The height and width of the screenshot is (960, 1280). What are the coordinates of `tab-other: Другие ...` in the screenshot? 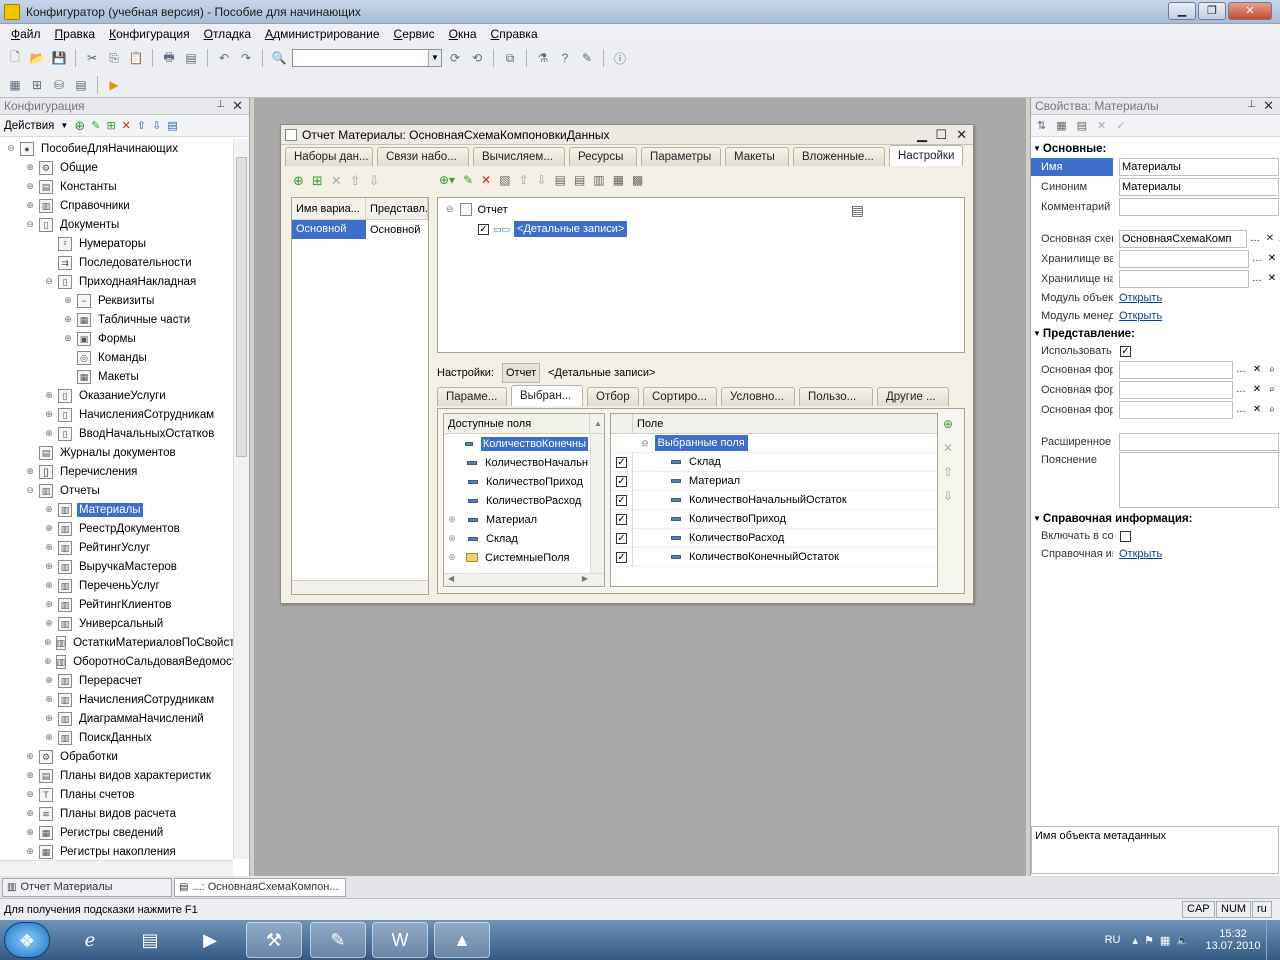 It's located at (913, 396).